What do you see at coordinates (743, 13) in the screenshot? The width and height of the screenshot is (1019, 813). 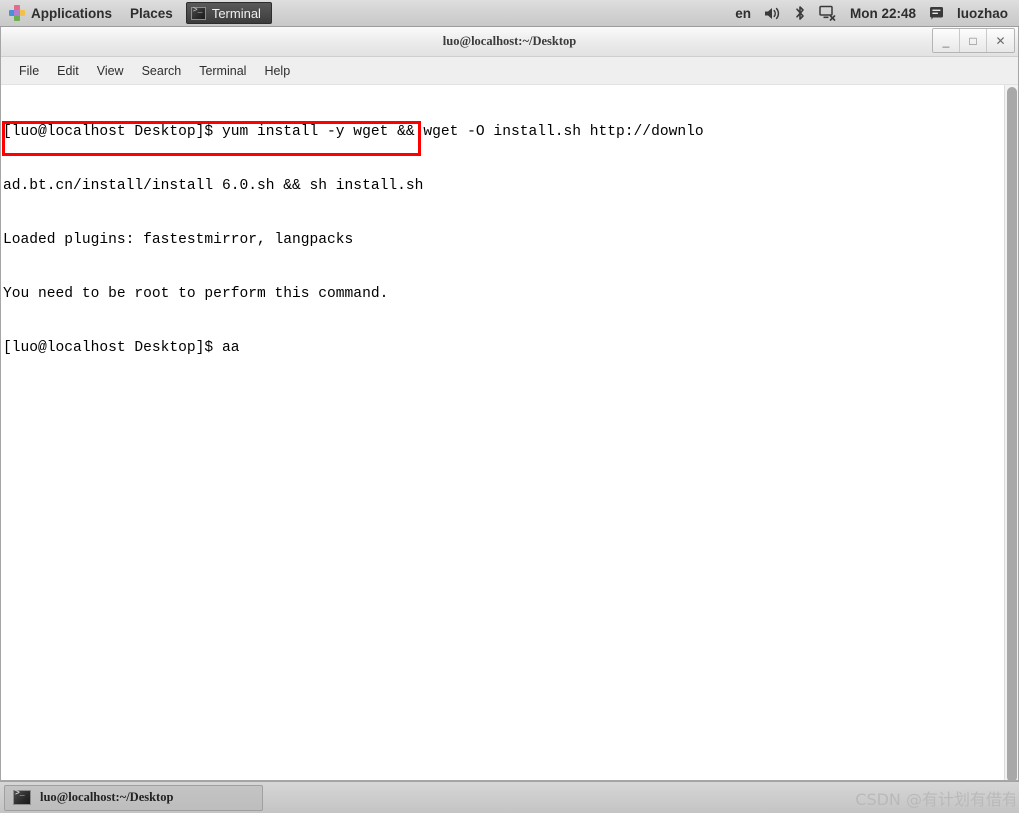 I see `keyboard-layout-indicator: en` at bounding box center [743, 13].